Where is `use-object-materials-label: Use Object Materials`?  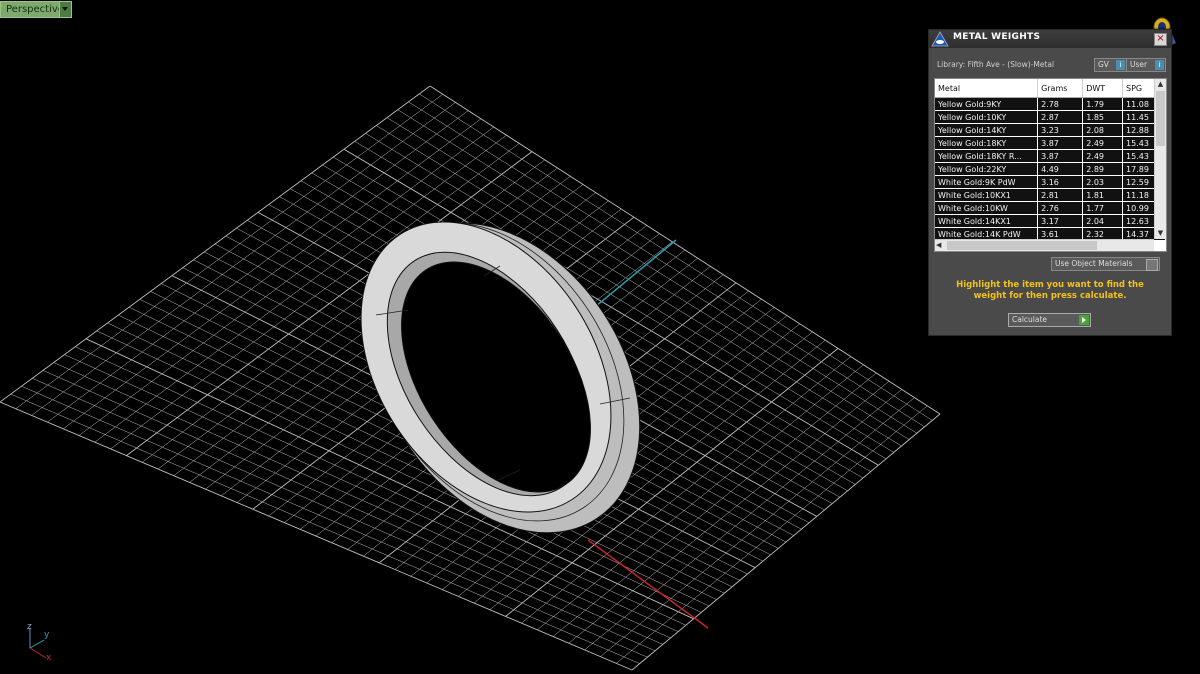
use-object-materials-label: Use Object Materials is located at coordinates (1094, 263).